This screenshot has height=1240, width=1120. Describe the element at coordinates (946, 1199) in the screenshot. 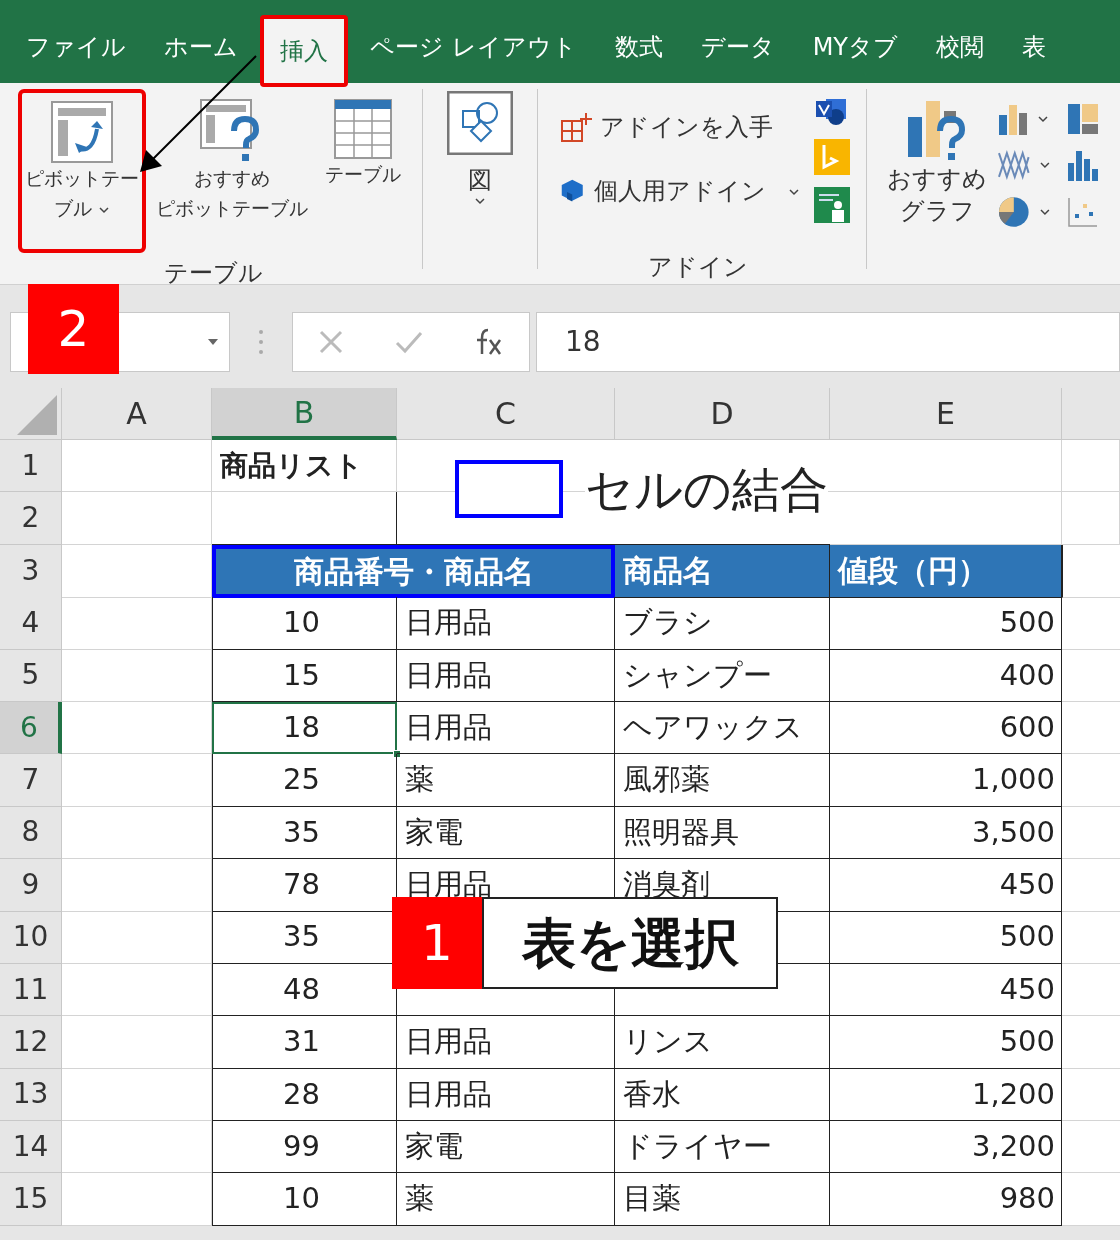

I see `table-cell: 980` at that location.